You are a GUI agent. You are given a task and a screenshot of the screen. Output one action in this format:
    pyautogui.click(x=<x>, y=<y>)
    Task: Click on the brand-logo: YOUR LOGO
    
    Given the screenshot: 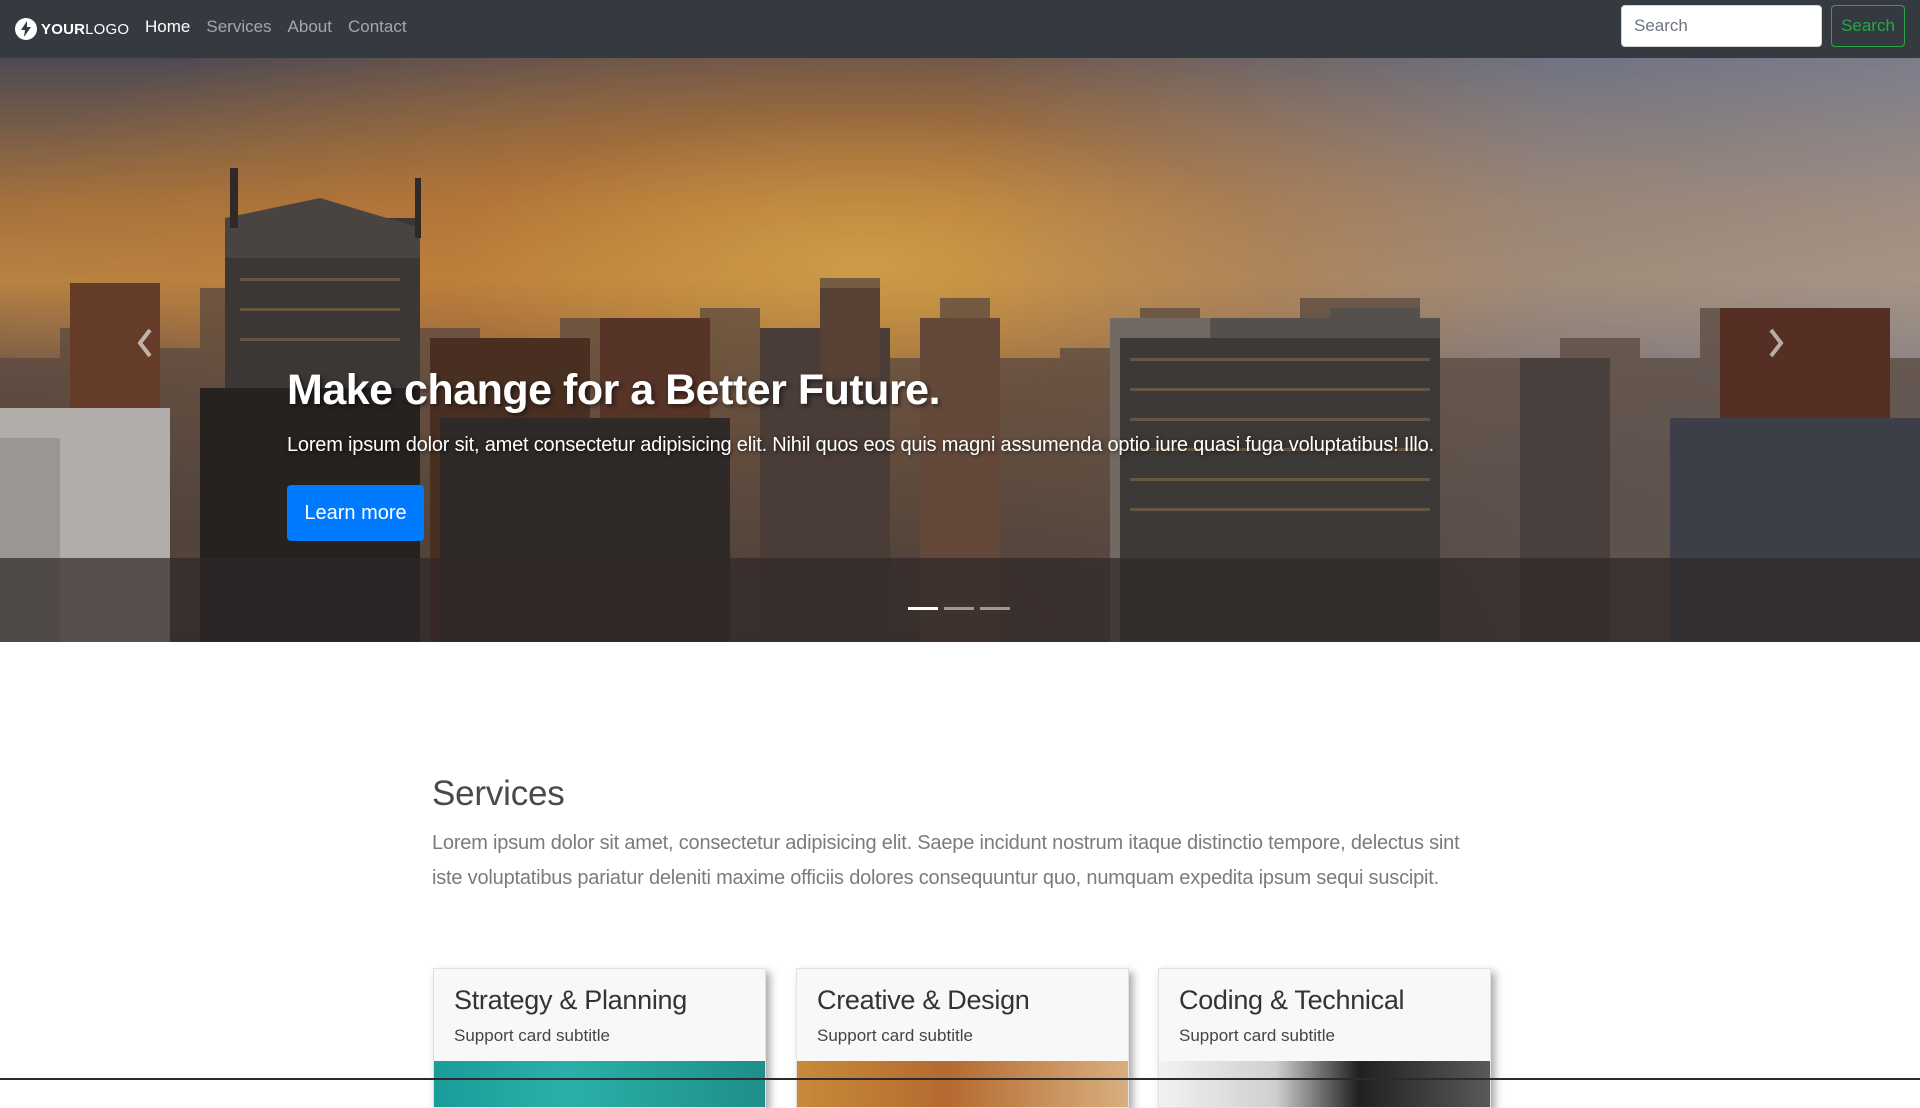 What is the action you would take?
    pyautogui.click(x=72, y=29)
    